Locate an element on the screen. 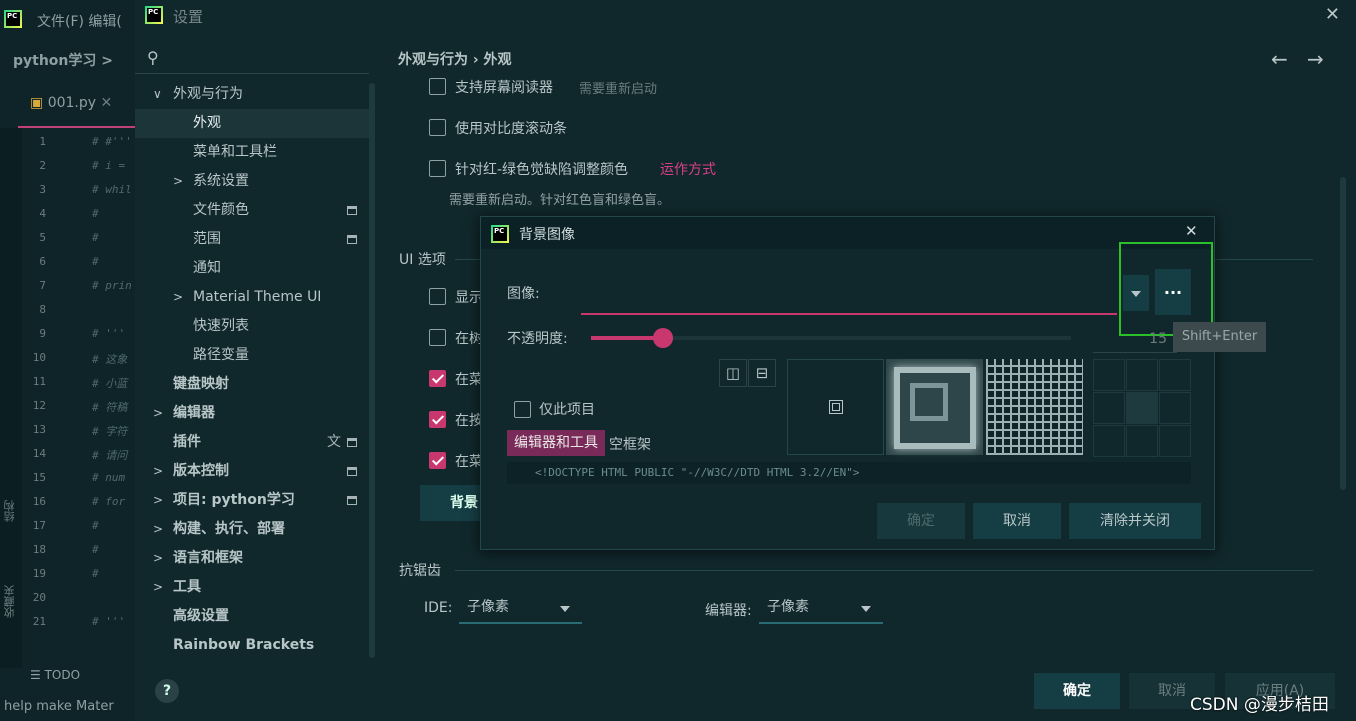  fill-tile-preview is located at coordinates (1034, 407).